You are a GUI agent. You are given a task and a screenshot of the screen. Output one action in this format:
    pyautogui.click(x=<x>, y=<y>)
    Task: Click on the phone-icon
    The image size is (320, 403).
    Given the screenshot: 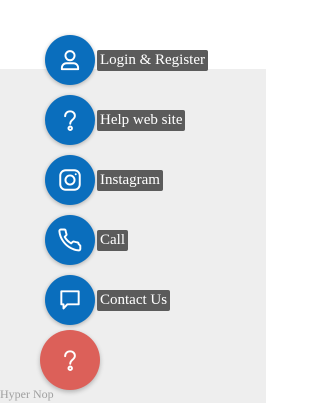 What is the action you would take?
    pyautogui.click(x=70, y=240)
    